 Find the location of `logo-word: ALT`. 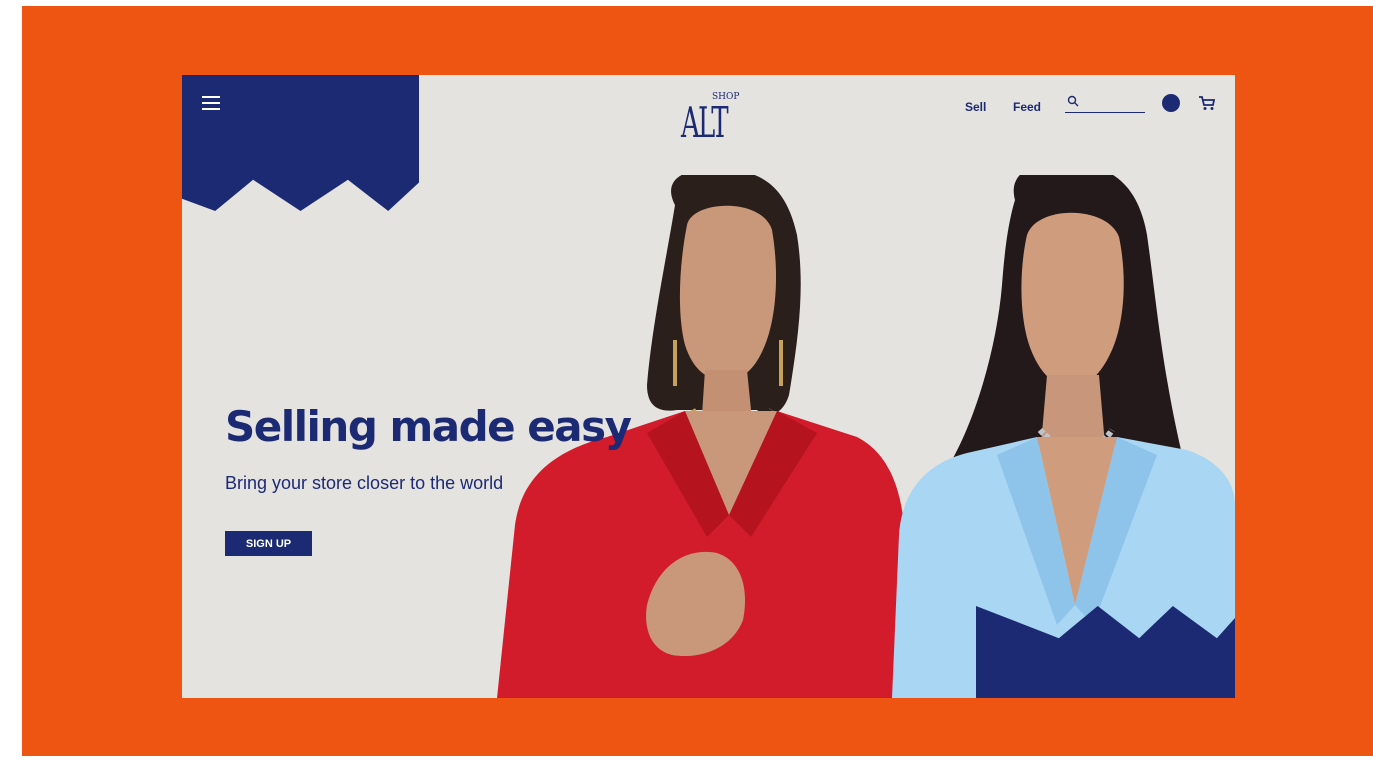

logo-word: ALT is located at coordinates (705, 122).